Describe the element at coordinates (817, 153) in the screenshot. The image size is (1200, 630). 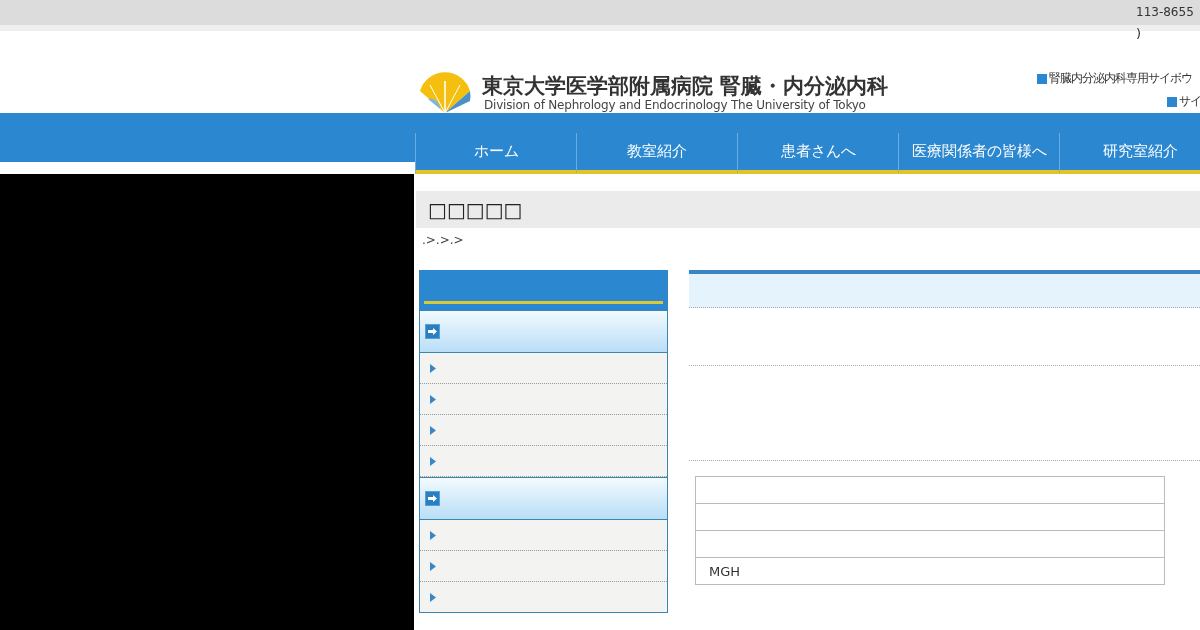
I see `nav-tab: 患者さんへ` at that location.